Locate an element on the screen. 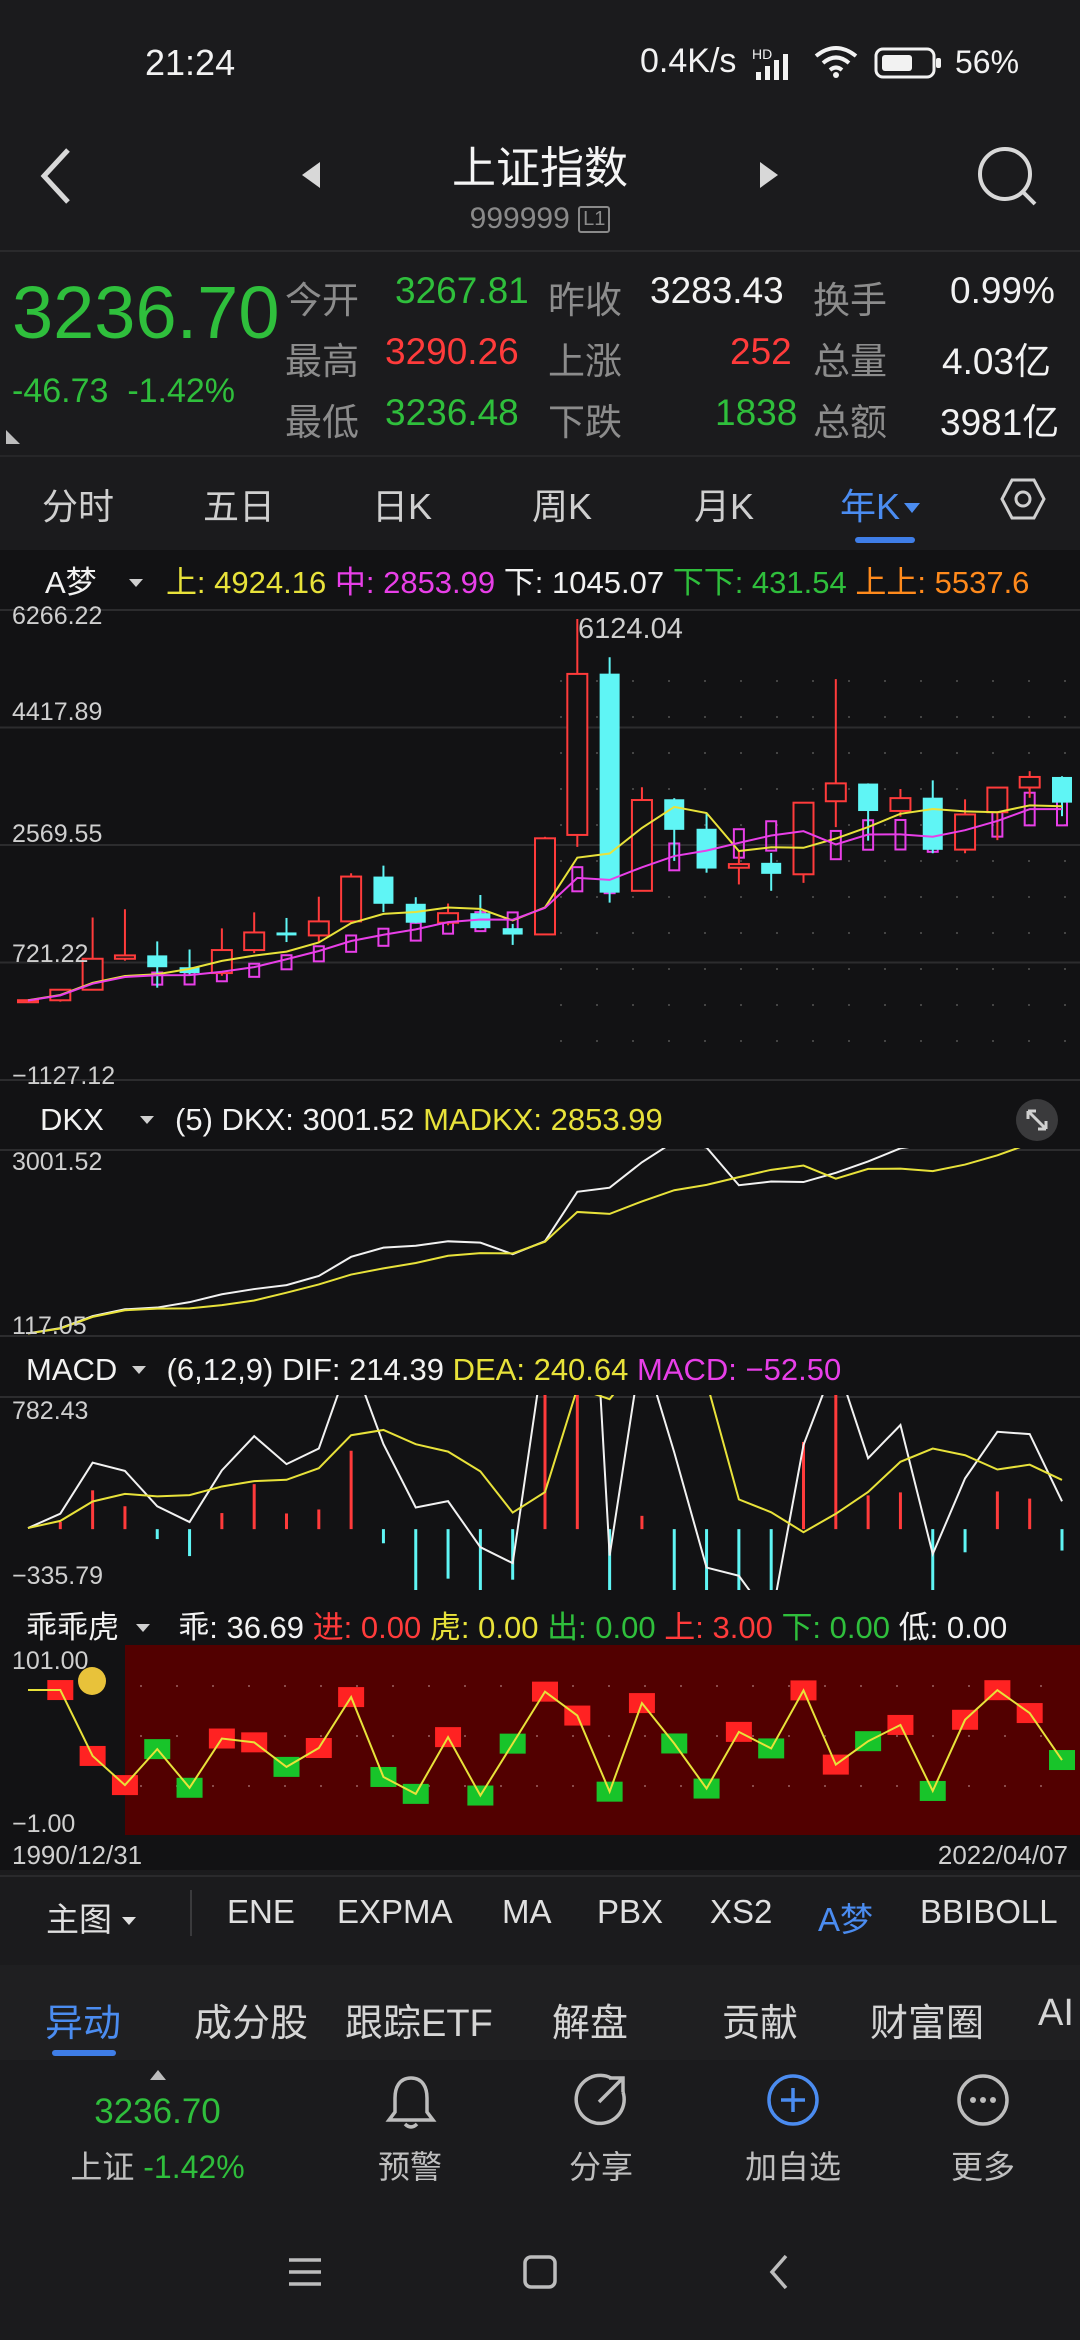  fullscreen-icon is located at coordinates (1037, 1120).